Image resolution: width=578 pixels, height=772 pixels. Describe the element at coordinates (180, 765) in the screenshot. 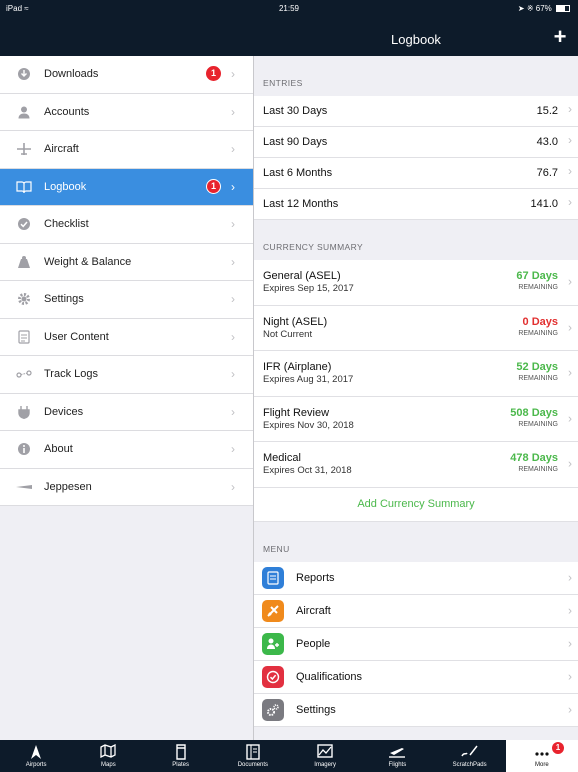

I see `tab-label: Plates` at that location.